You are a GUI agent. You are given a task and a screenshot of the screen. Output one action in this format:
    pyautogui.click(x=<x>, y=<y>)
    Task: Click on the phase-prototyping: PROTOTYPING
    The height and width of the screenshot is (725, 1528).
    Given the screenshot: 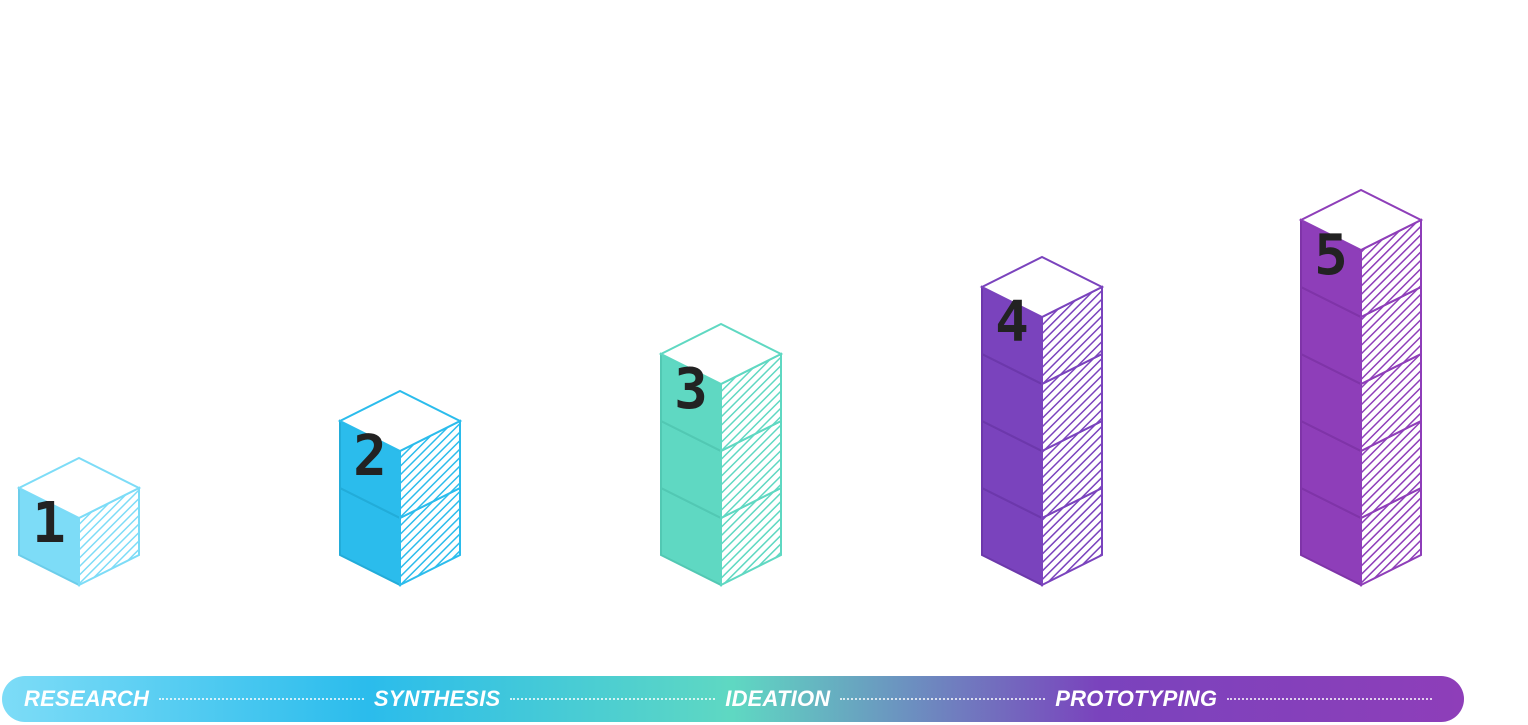 What is the action you would take?
    pyautogui.click(x=1136, y=698)
    